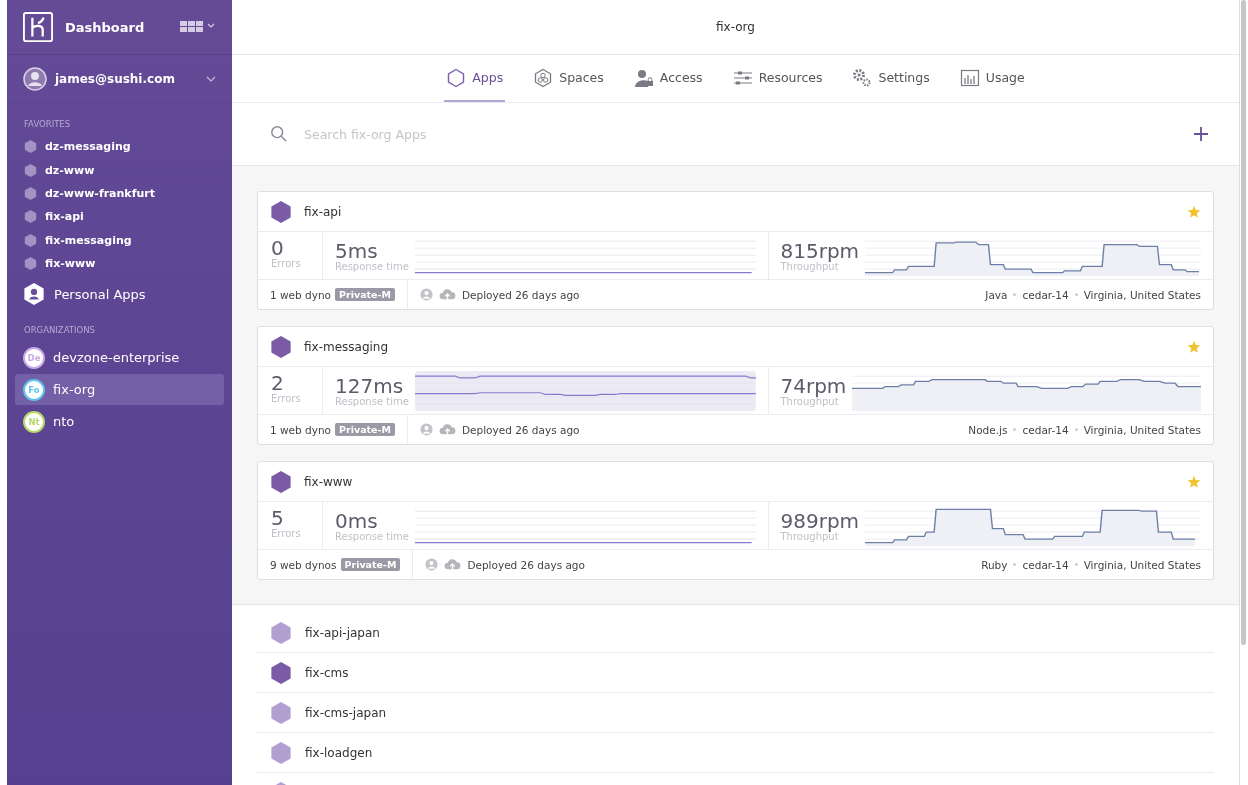 This screenshot has height=785, width=1248. Describe the element at coordinates (119, 147) in the screenshot. I see `favorite-app-link: dz-messaging` at that location.